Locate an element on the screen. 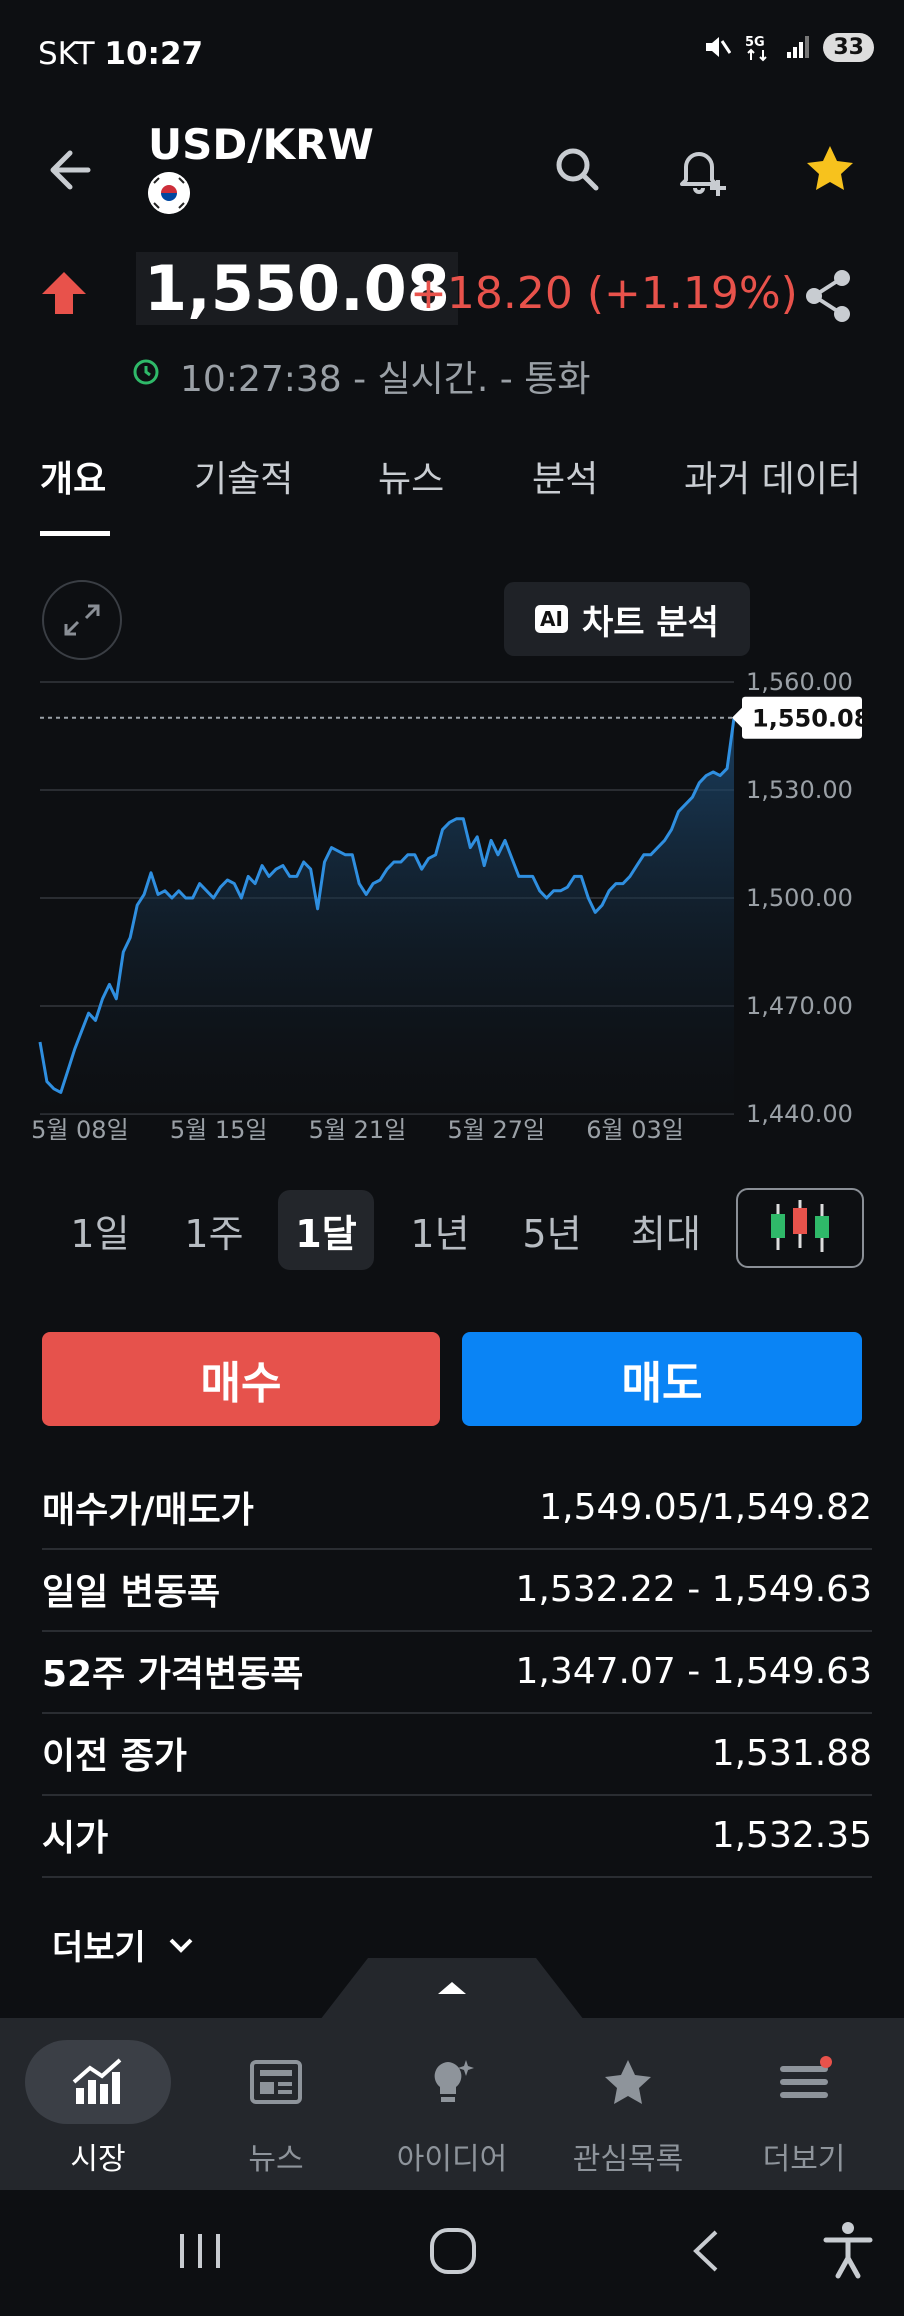  candlestick-icon is located at coordinates (800, 1226).